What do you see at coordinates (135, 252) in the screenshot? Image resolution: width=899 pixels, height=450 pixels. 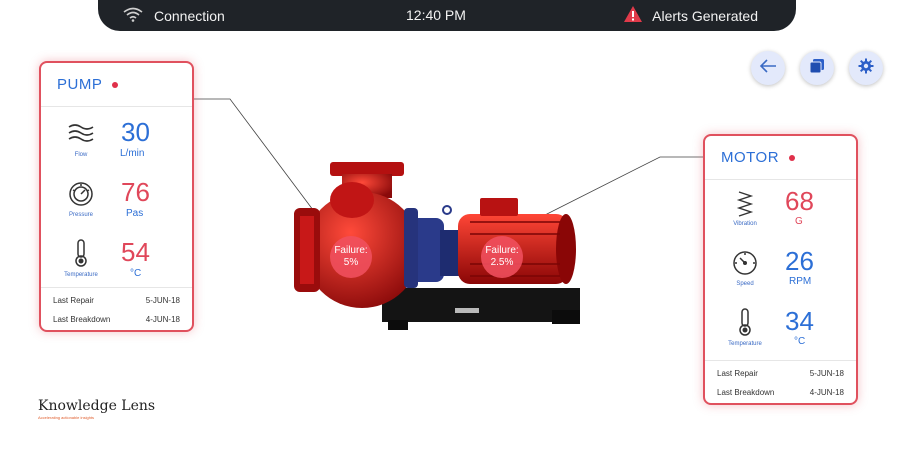 I see `metric-value: 54` at bounding box center [135, 252].